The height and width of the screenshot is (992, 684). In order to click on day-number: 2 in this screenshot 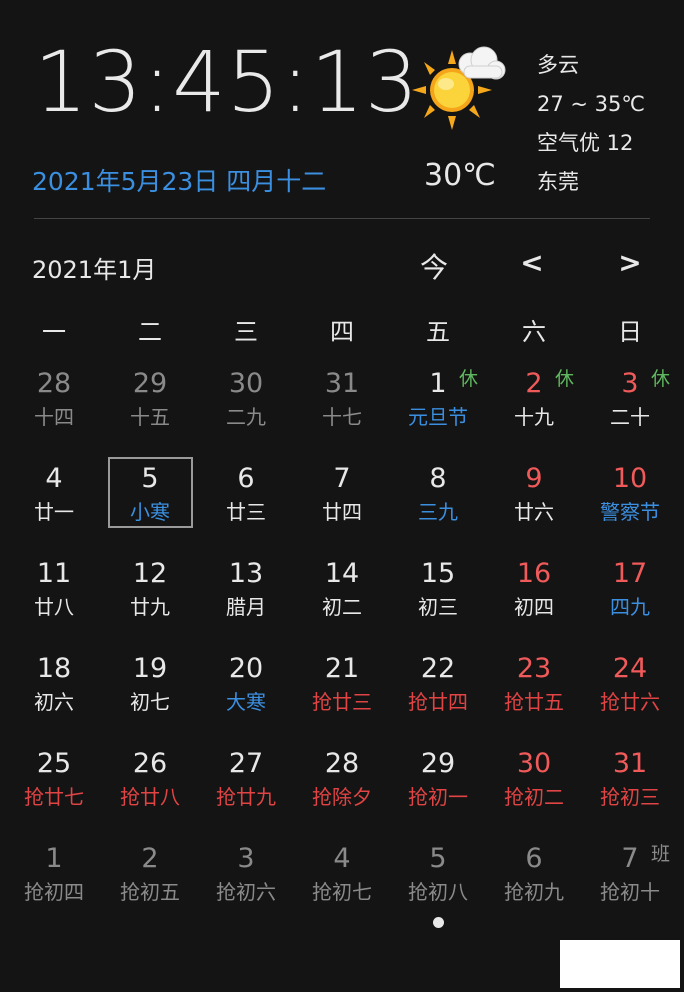, I will do `click(150, 858)`.